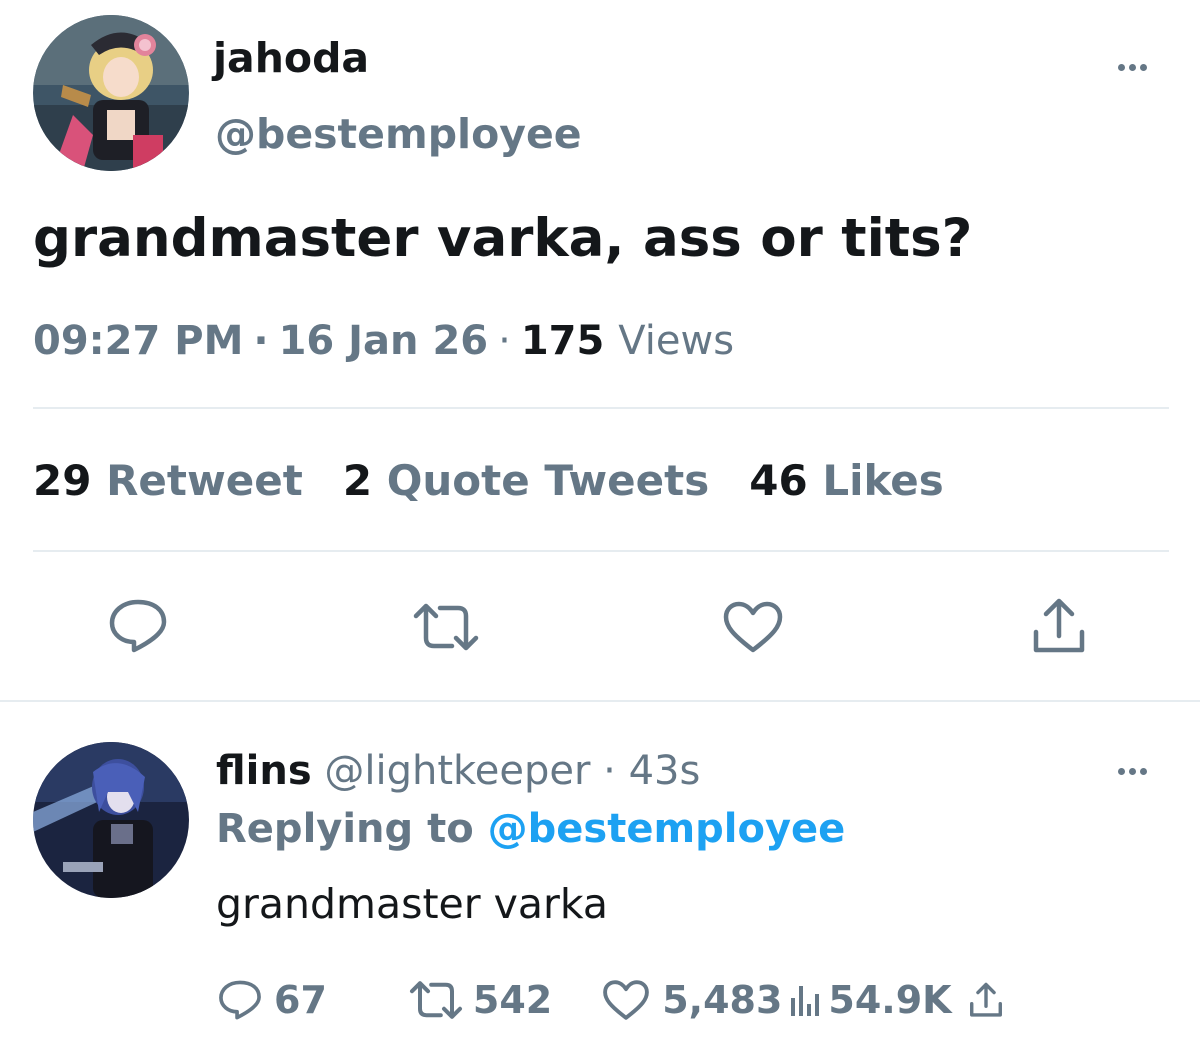 The width and height of the screenshot is (1200, 1044). I want to click on tweet-date: 16 Jan 26, so click(383, 341).